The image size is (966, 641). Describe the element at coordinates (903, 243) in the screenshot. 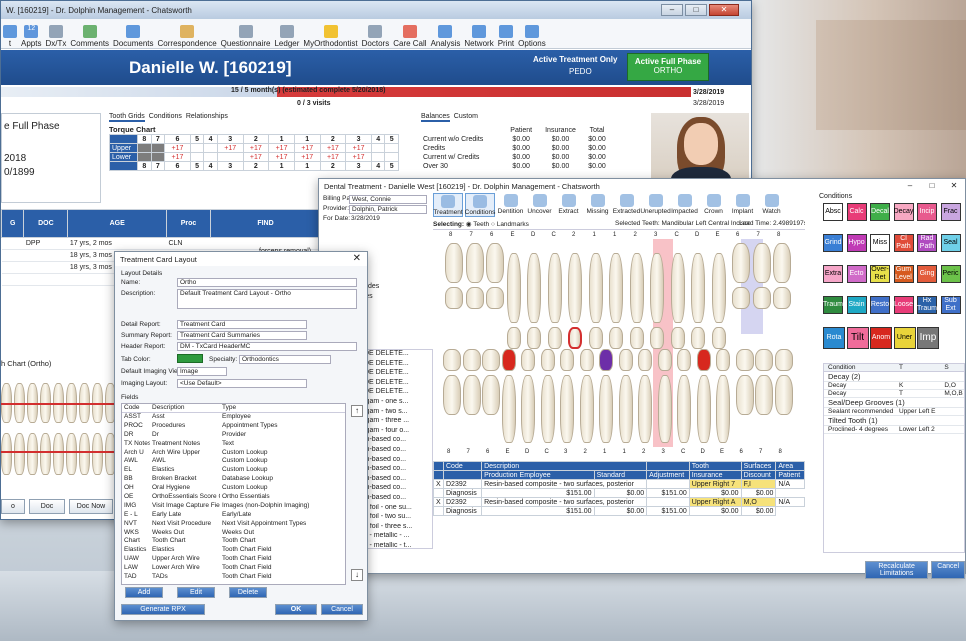

I see `condition-cl-path: Cl Path` at that location.